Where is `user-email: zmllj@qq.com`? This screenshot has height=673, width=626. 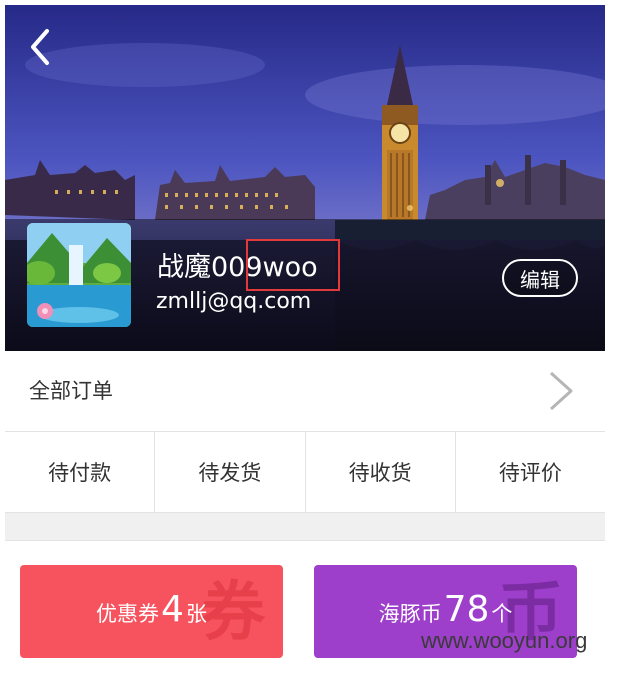 user-email: zmllj@qq.com is located at coordinates (234, 301).